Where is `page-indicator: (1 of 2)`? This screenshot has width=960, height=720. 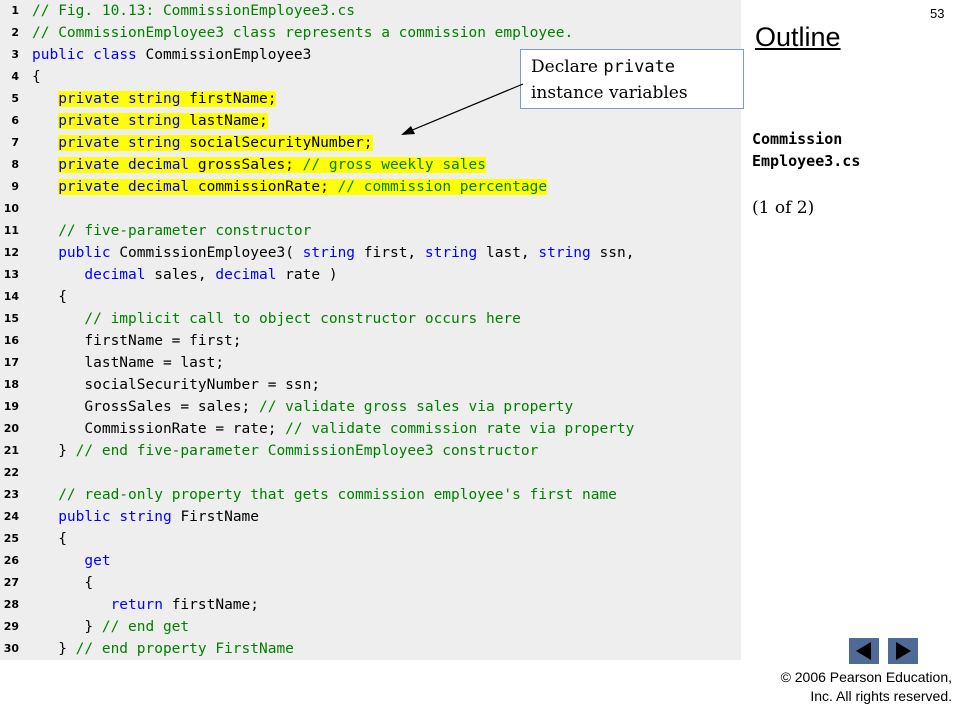 page-indicator: (1 of 2) is located at coordinates (783, 208).